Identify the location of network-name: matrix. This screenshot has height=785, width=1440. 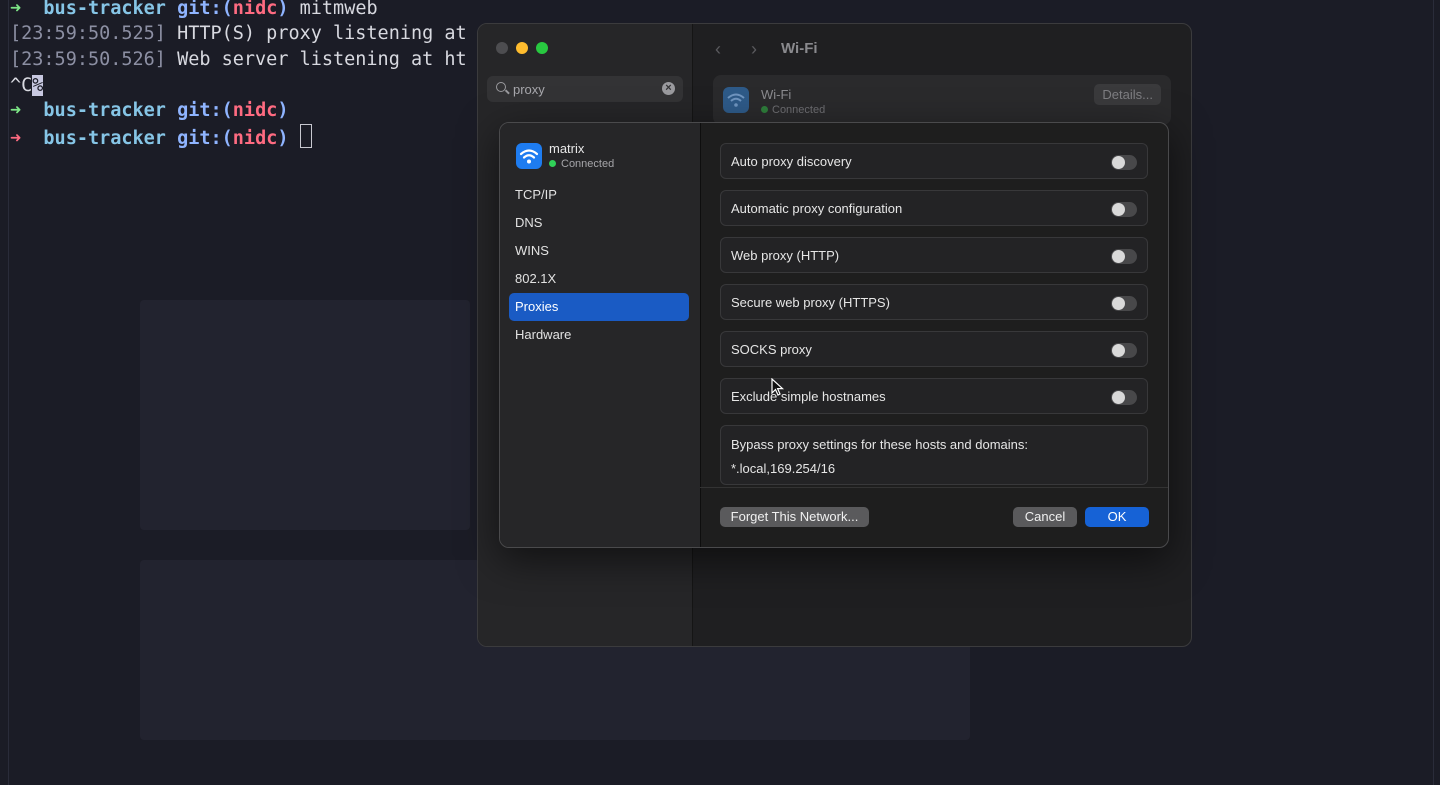
(567, 148).